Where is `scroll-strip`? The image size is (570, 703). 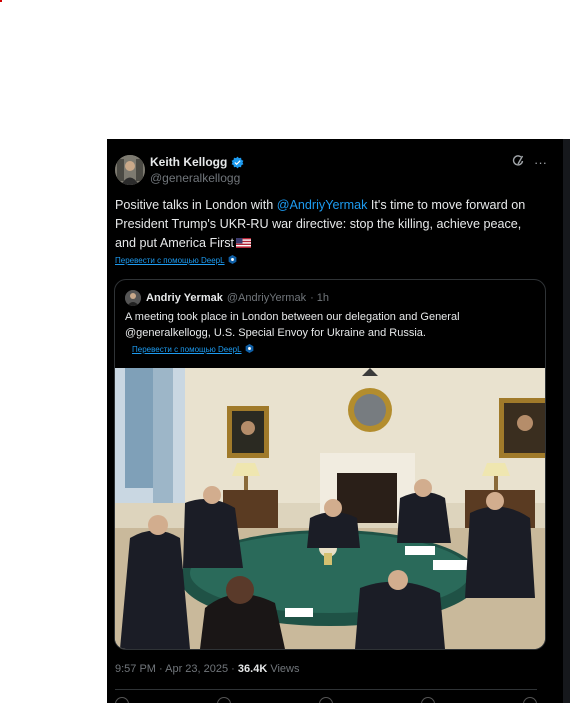 scroll-strip is located at coordinates (566, 421).